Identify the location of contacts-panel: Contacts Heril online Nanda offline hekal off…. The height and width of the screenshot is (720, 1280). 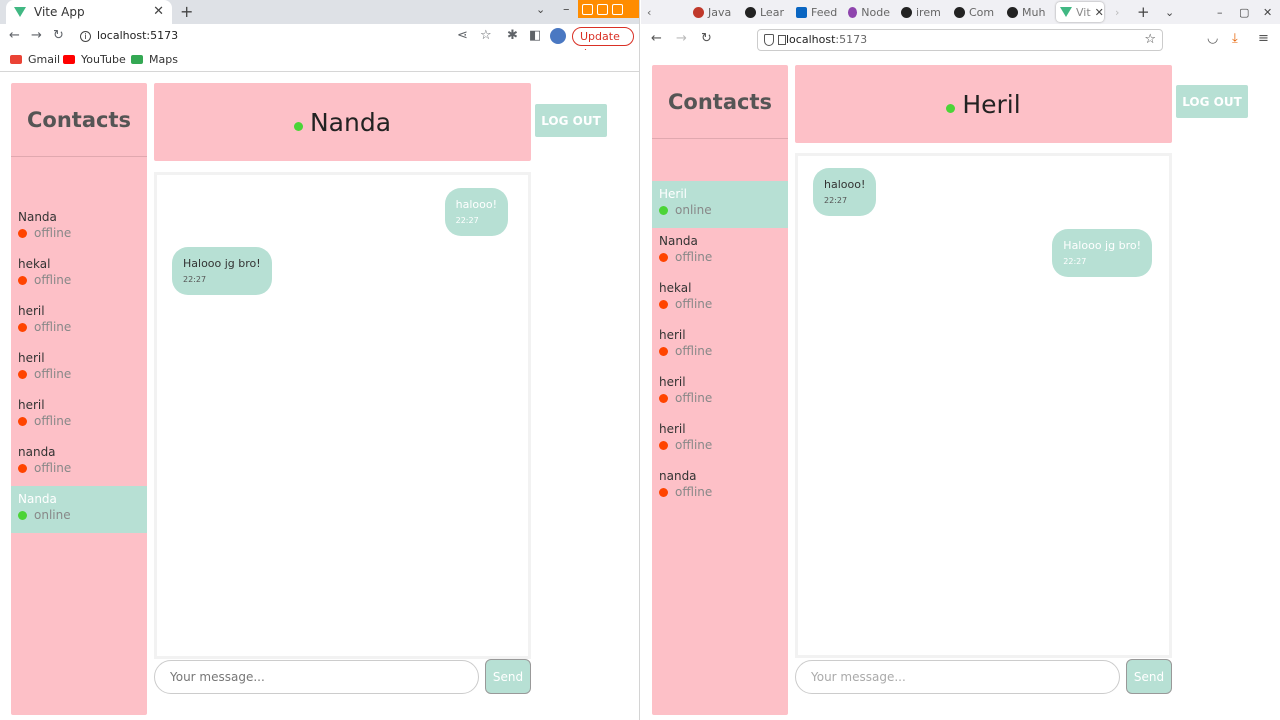
(720, 390).